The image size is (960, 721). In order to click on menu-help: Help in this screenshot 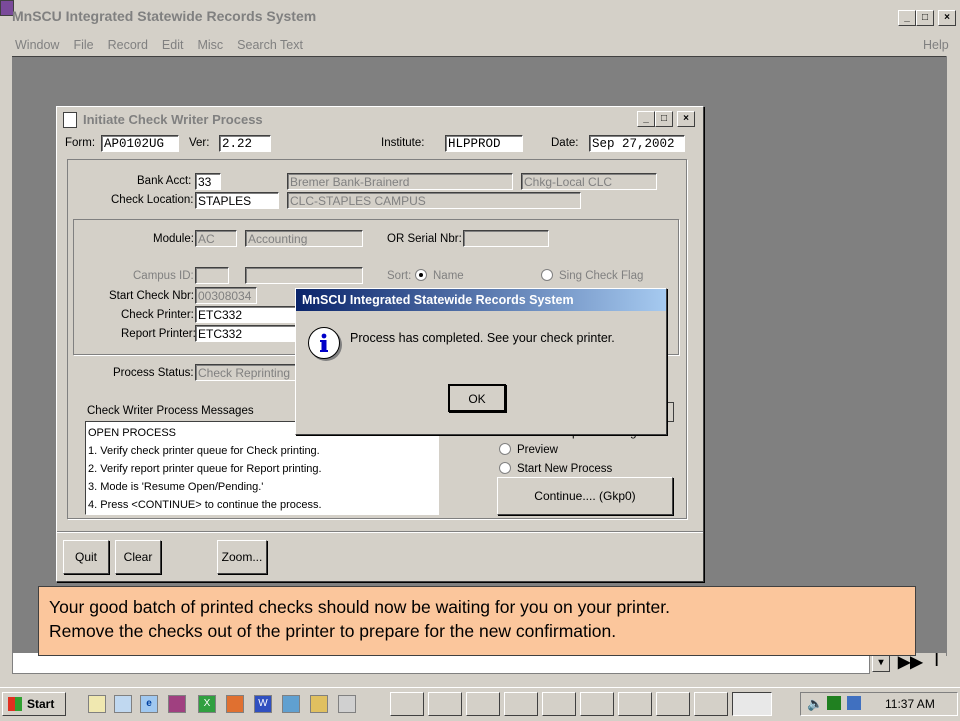, I will do `click(936, 45)`.